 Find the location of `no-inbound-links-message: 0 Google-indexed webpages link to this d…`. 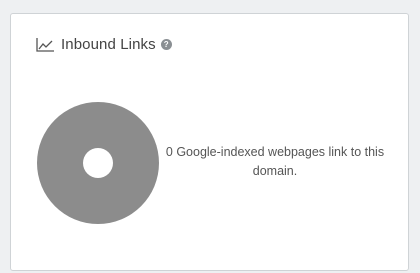

no-inbound-links-message: 0 Google-indexed webpages link to this d… is located at coordinates (275, 161).